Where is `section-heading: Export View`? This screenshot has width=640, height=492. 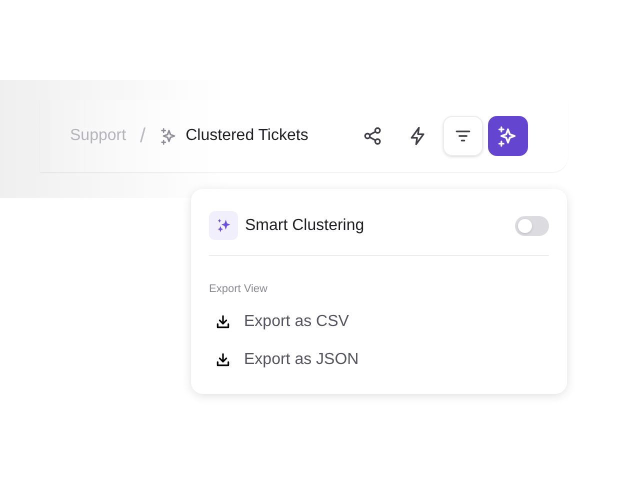 section-heading: Export View is located at coordinates (238, 289).